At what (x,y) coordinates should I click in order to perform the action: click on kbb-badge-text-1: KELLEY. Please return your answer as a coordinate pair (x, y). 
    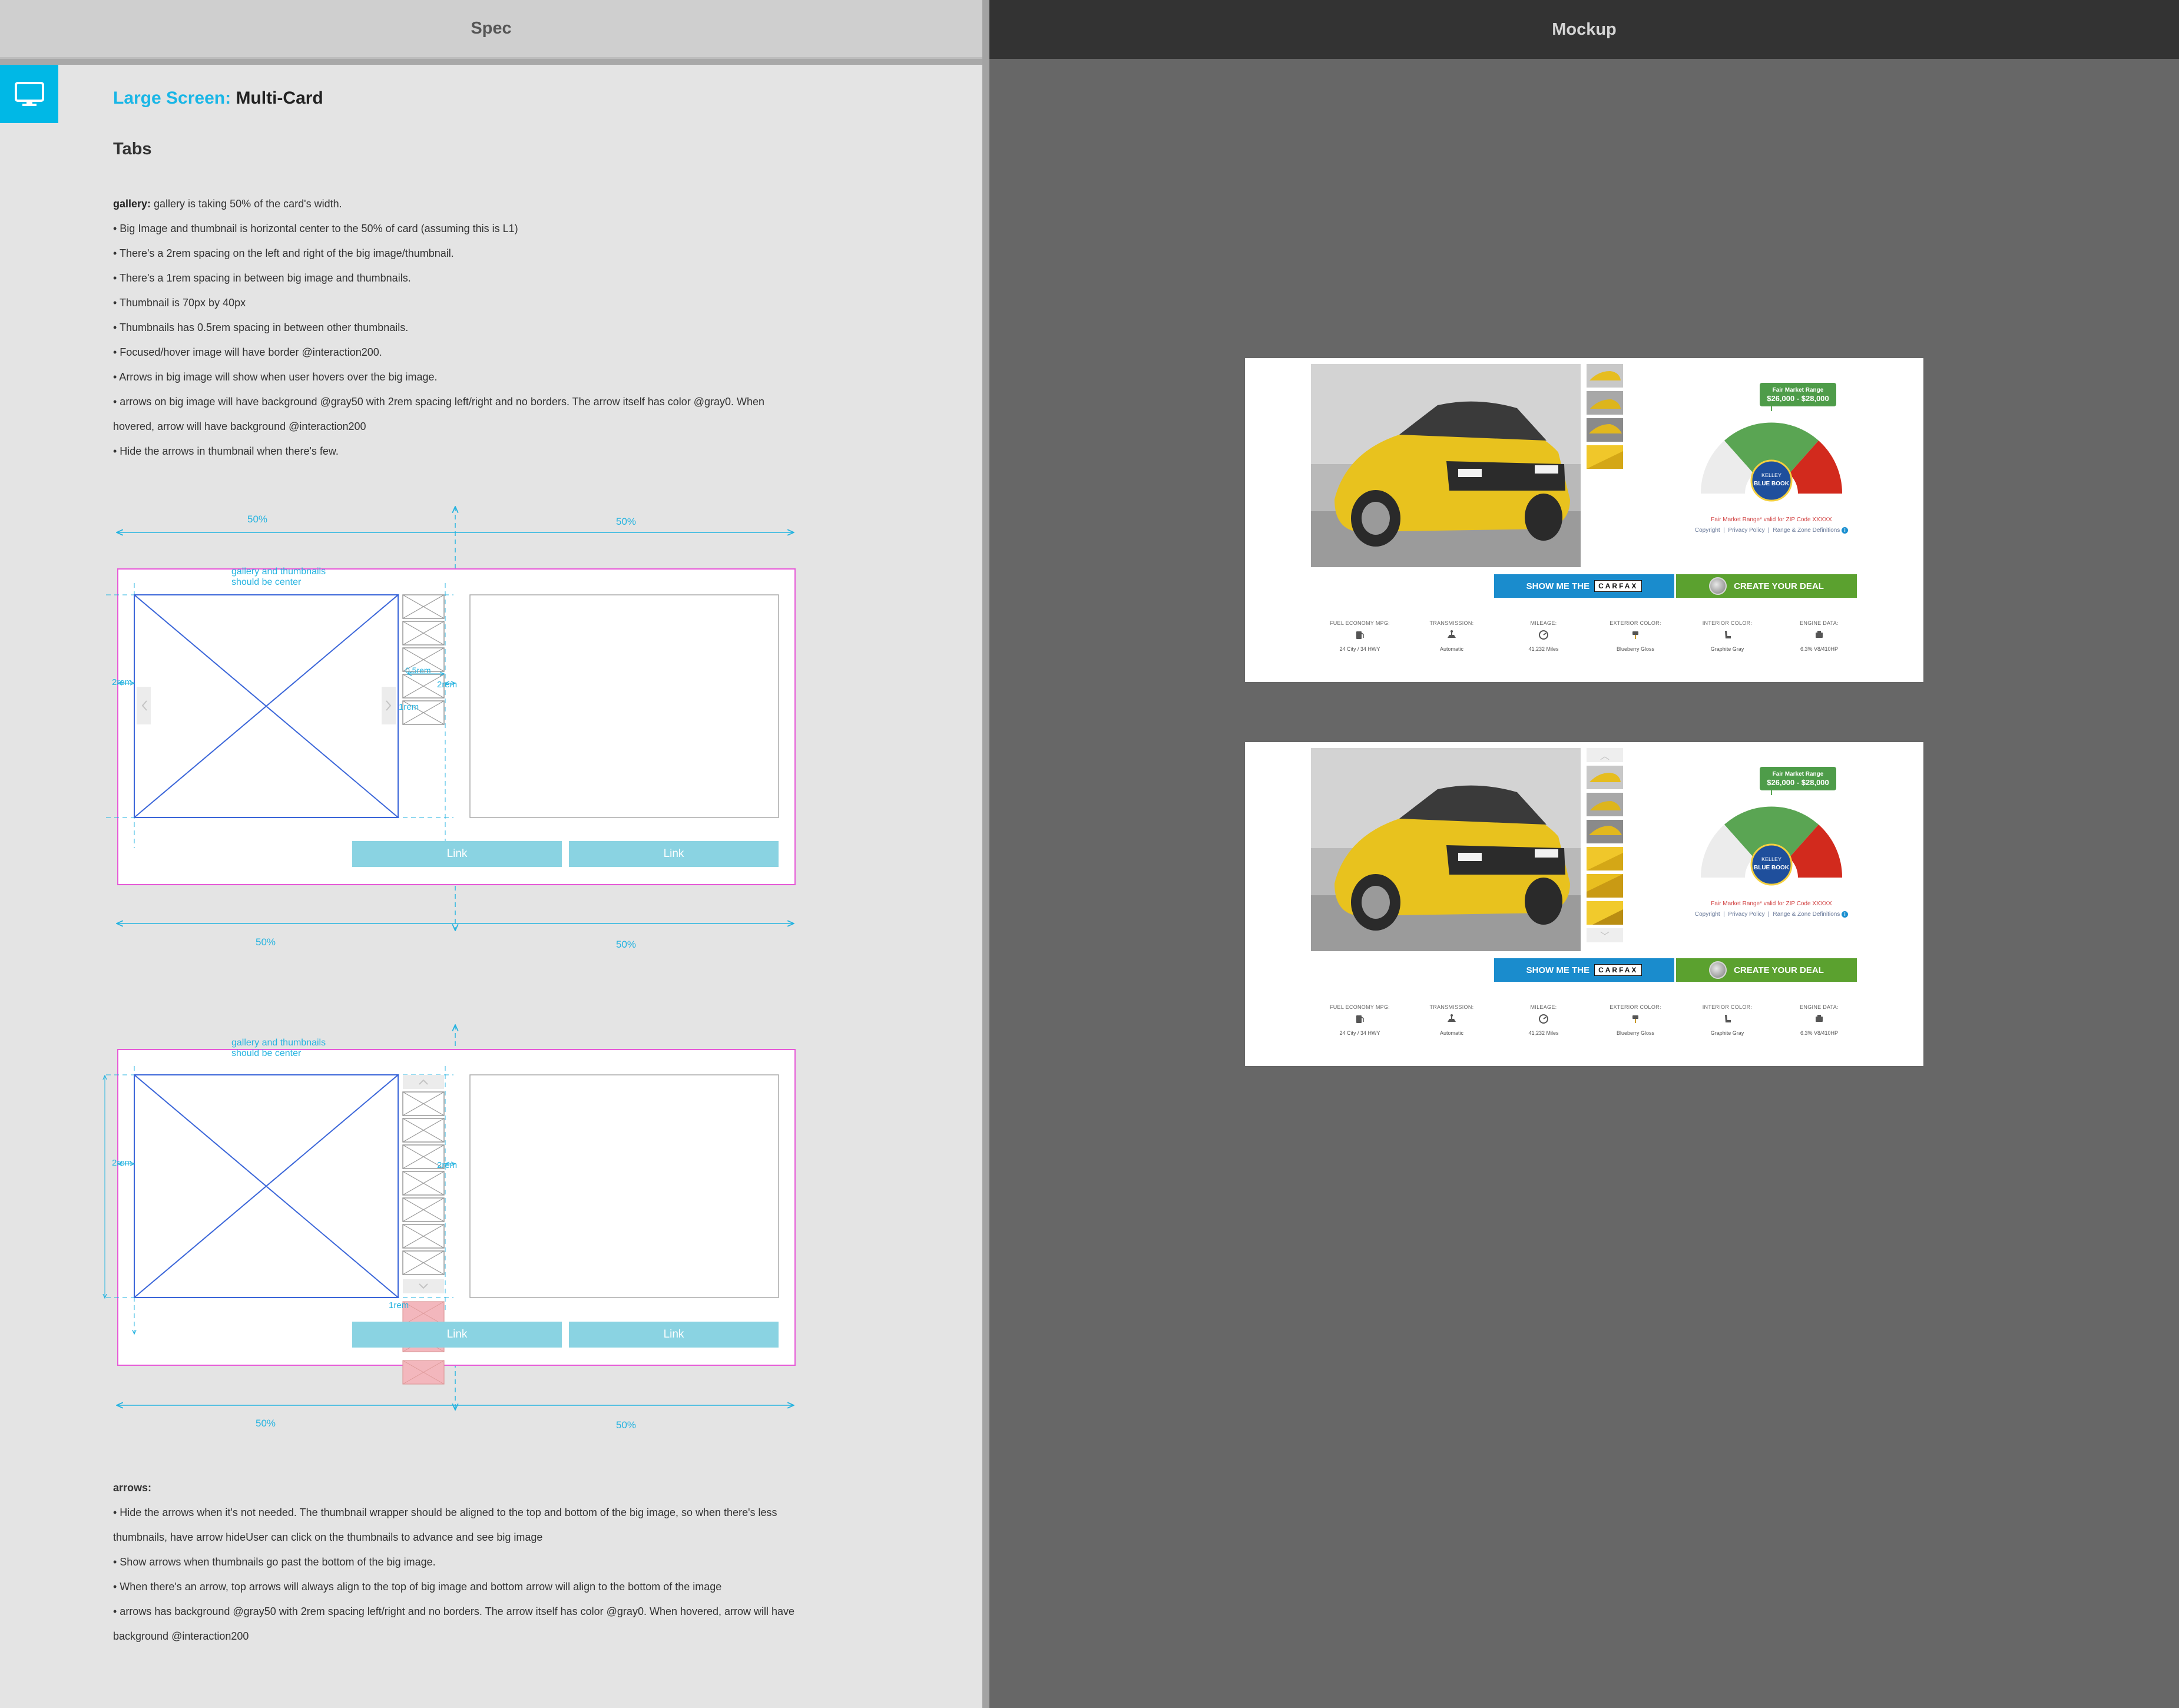
    Looking at the image, I should click on (1771, 475).